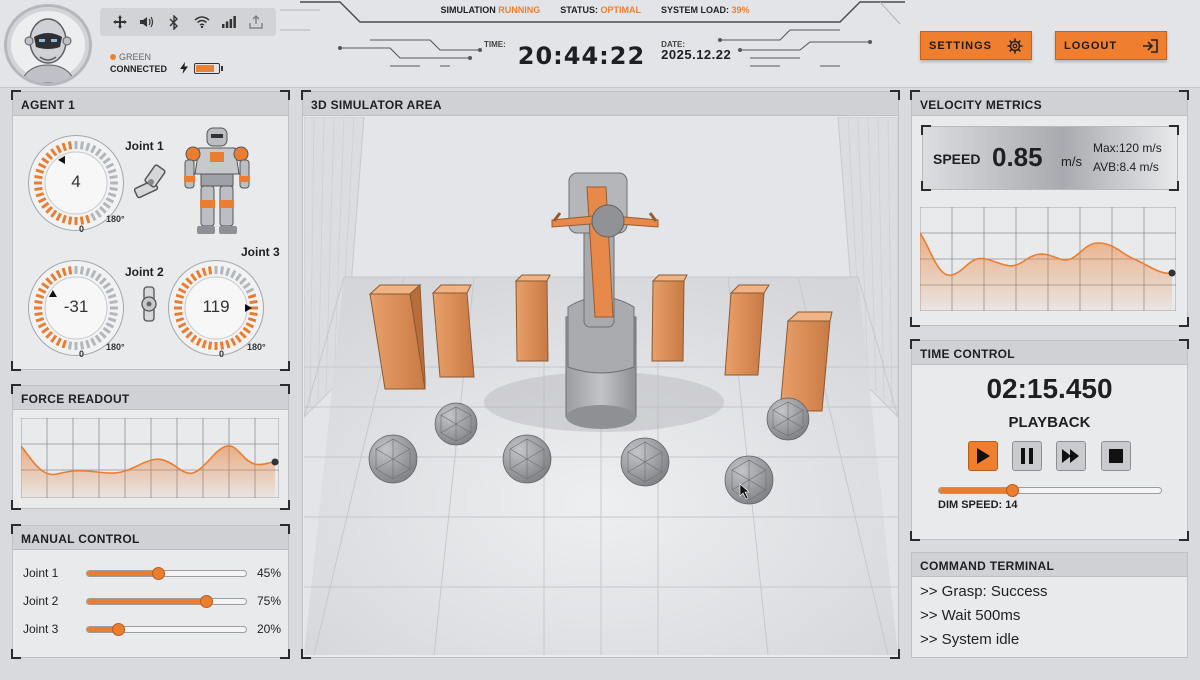  What do you see at coordinates (1015, 45) in the screenshot?
I see `gear-icon` at bounding box center [1015, 45].